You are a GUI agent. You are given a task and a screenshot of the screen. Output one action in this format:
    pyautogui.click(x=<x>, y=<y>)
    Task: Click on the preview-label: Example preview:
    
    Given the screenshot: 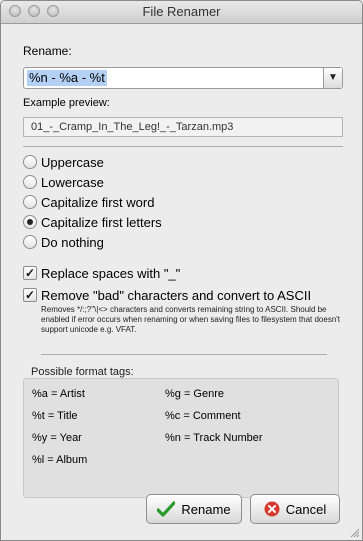 What is the action you would take?
    pyautogui.click(x=66, y=103)
    